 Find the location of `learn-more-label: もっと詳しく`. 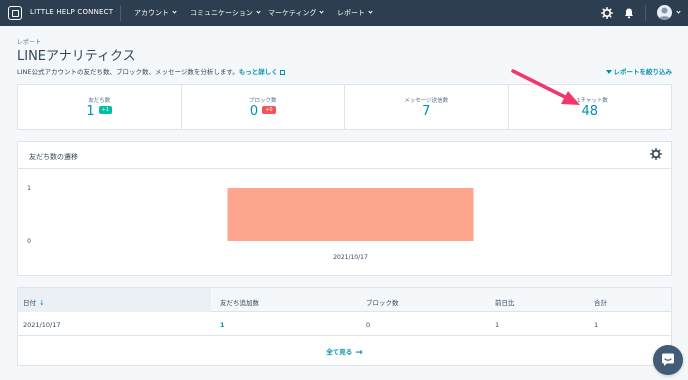

learn-more-label: もっと詳しく is located at coordinates (258, 72).